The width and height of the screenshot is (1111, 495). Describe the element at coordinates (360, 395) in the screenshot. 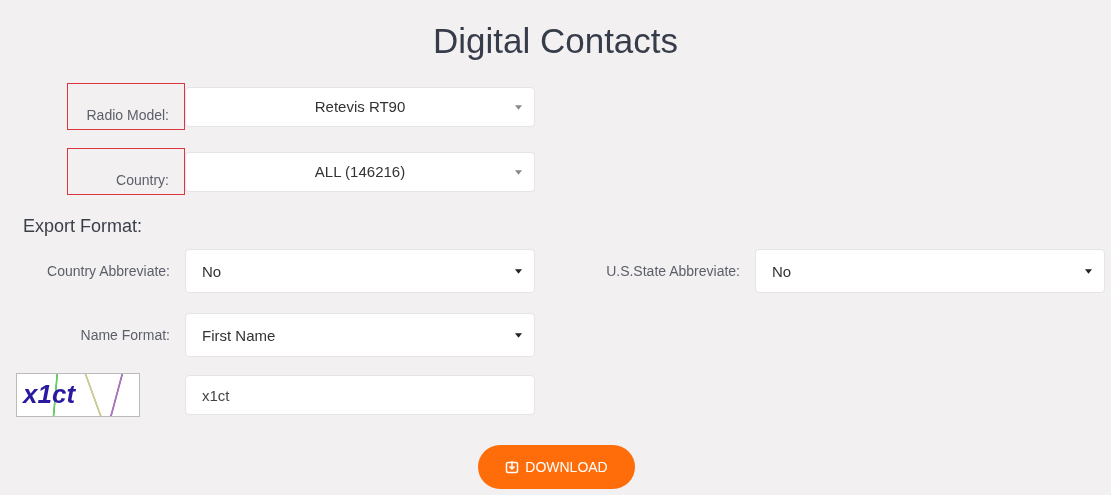

I see `captcha-field: x1ct` at that location.